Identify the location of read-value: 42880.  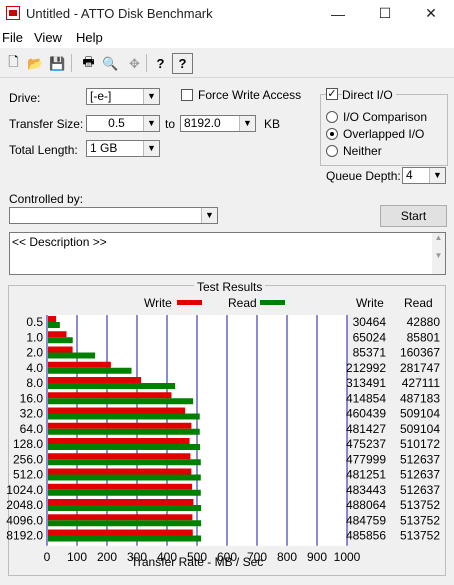
(424, 322).